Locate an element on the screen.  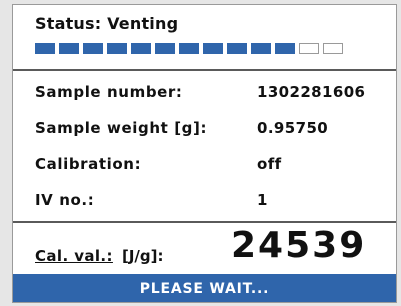
field-row-sample-weight: Sample weight [g]: 0.95750 is located at coordinates (204, 129).